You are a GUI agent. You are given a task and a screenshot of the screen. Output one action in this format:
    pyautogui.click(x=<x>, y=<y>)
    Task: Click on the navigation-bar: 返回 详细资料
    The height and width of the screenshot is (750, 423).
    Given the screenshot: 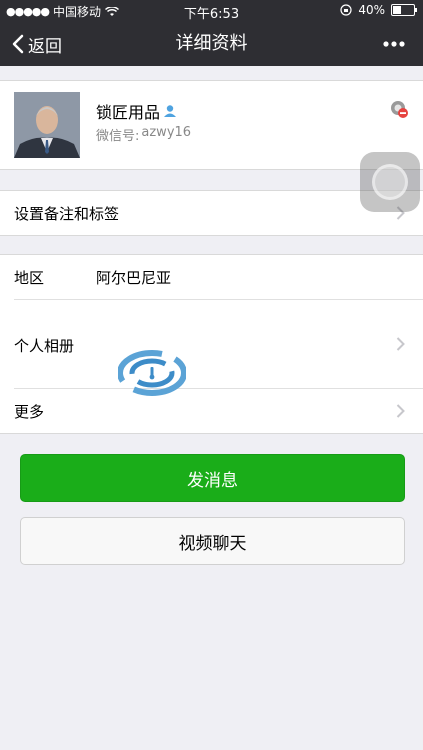 What is the action you would take?
    pyautogui.click(x=211, y=44)
    